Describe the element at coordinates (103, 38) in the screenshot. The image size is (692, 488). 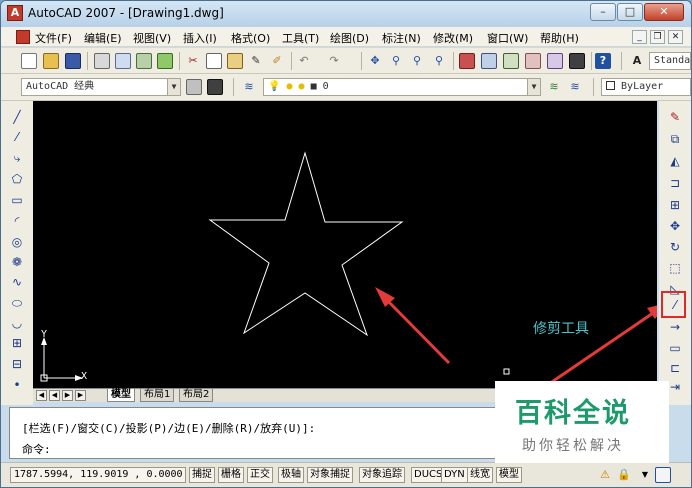
I see `menu-edit: 编辑(E)` at that location.